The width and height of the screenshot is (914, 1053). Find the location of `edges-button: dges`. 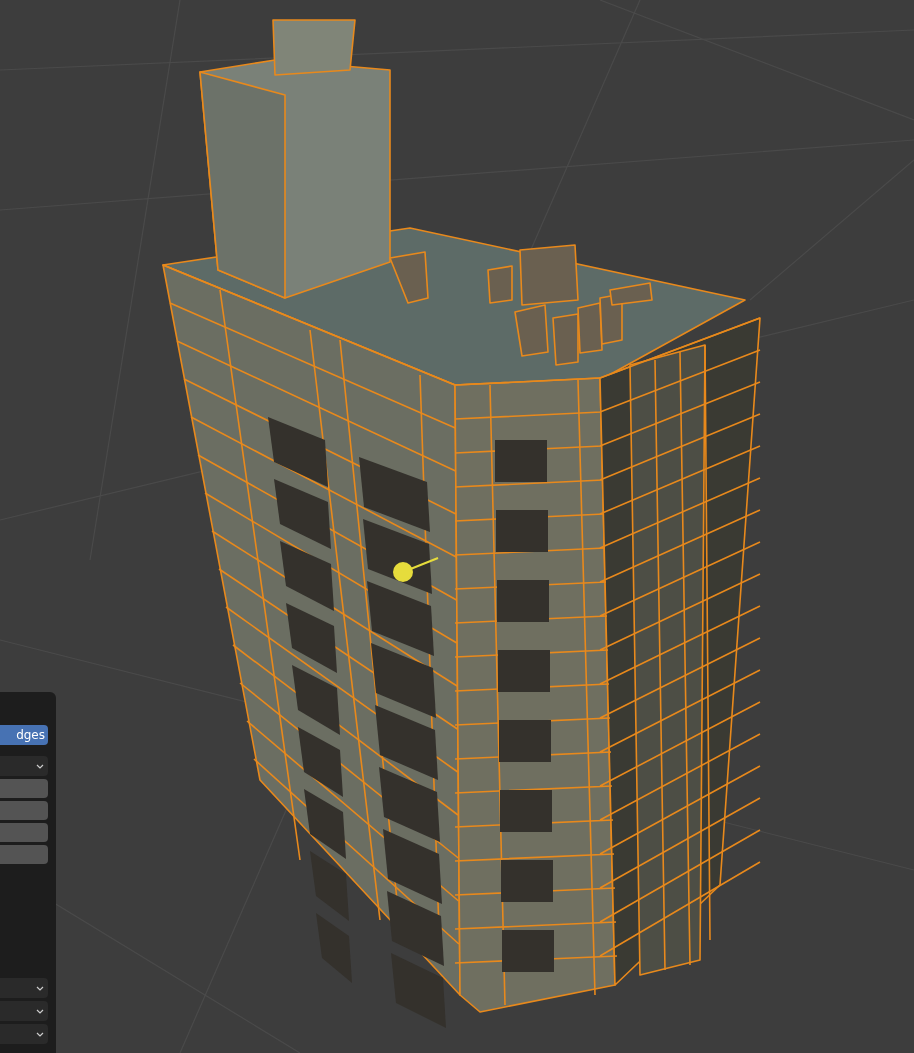

edges-button: dges is located at coordinates (24, 735).